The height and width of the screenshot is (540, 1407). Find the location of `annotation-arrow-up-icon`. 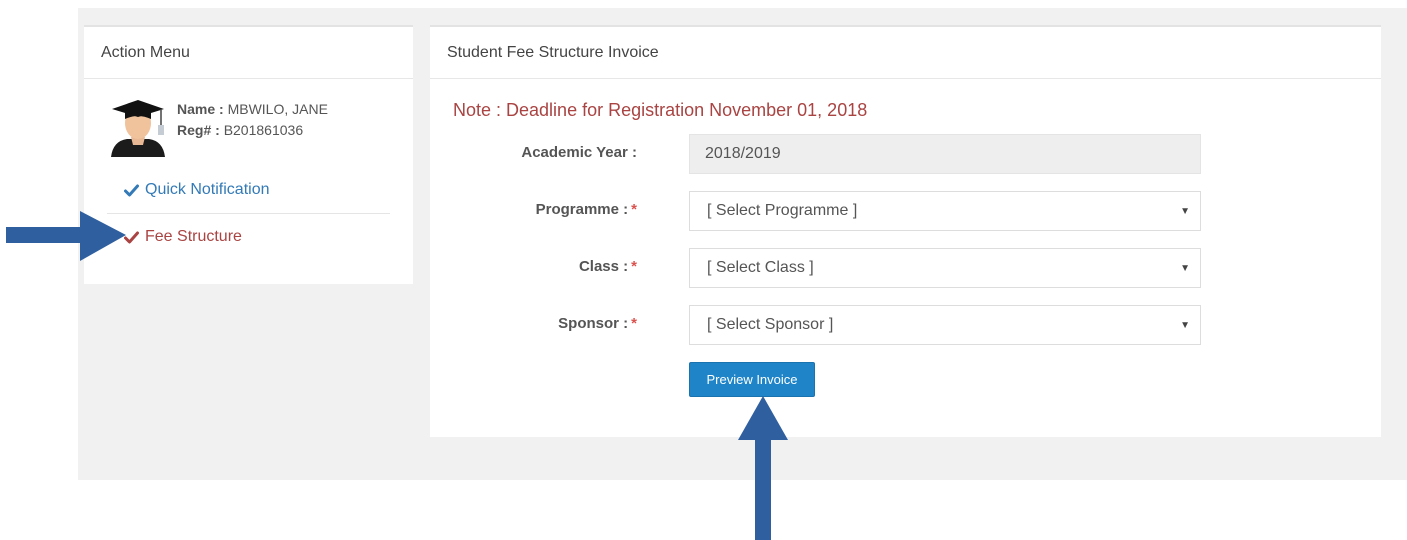

annotation-arrow-up-icon is located at coordinates (763, 468).